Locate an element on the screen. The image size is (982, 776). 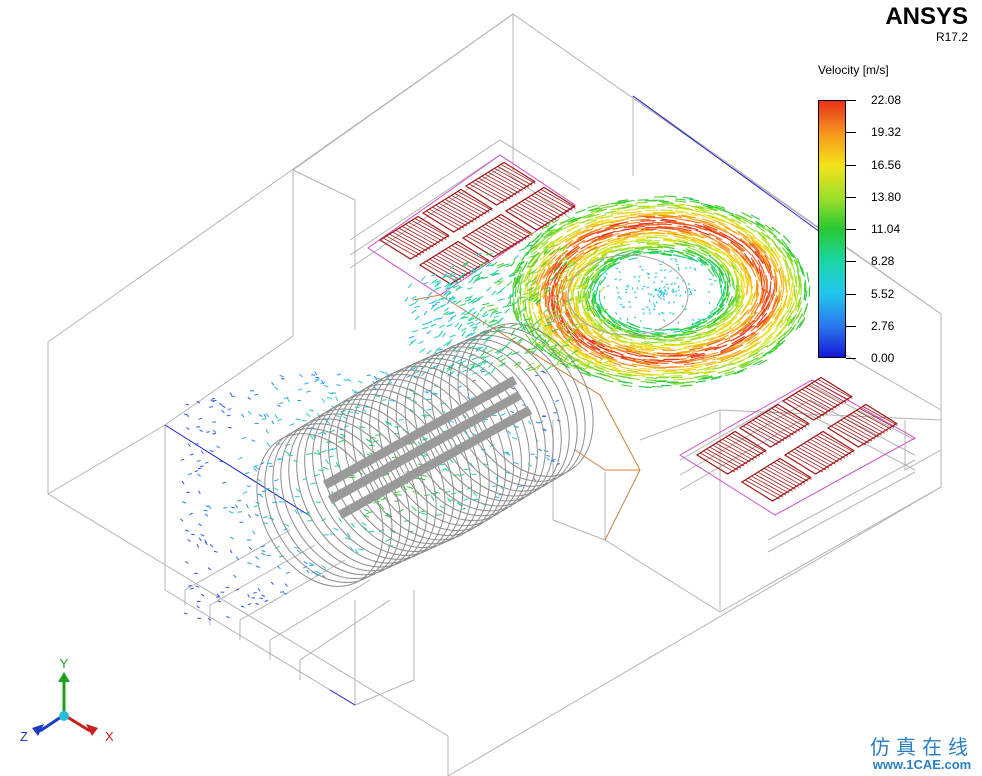
legend-tick-label: 11.04 is located at coordinates (886, 229).